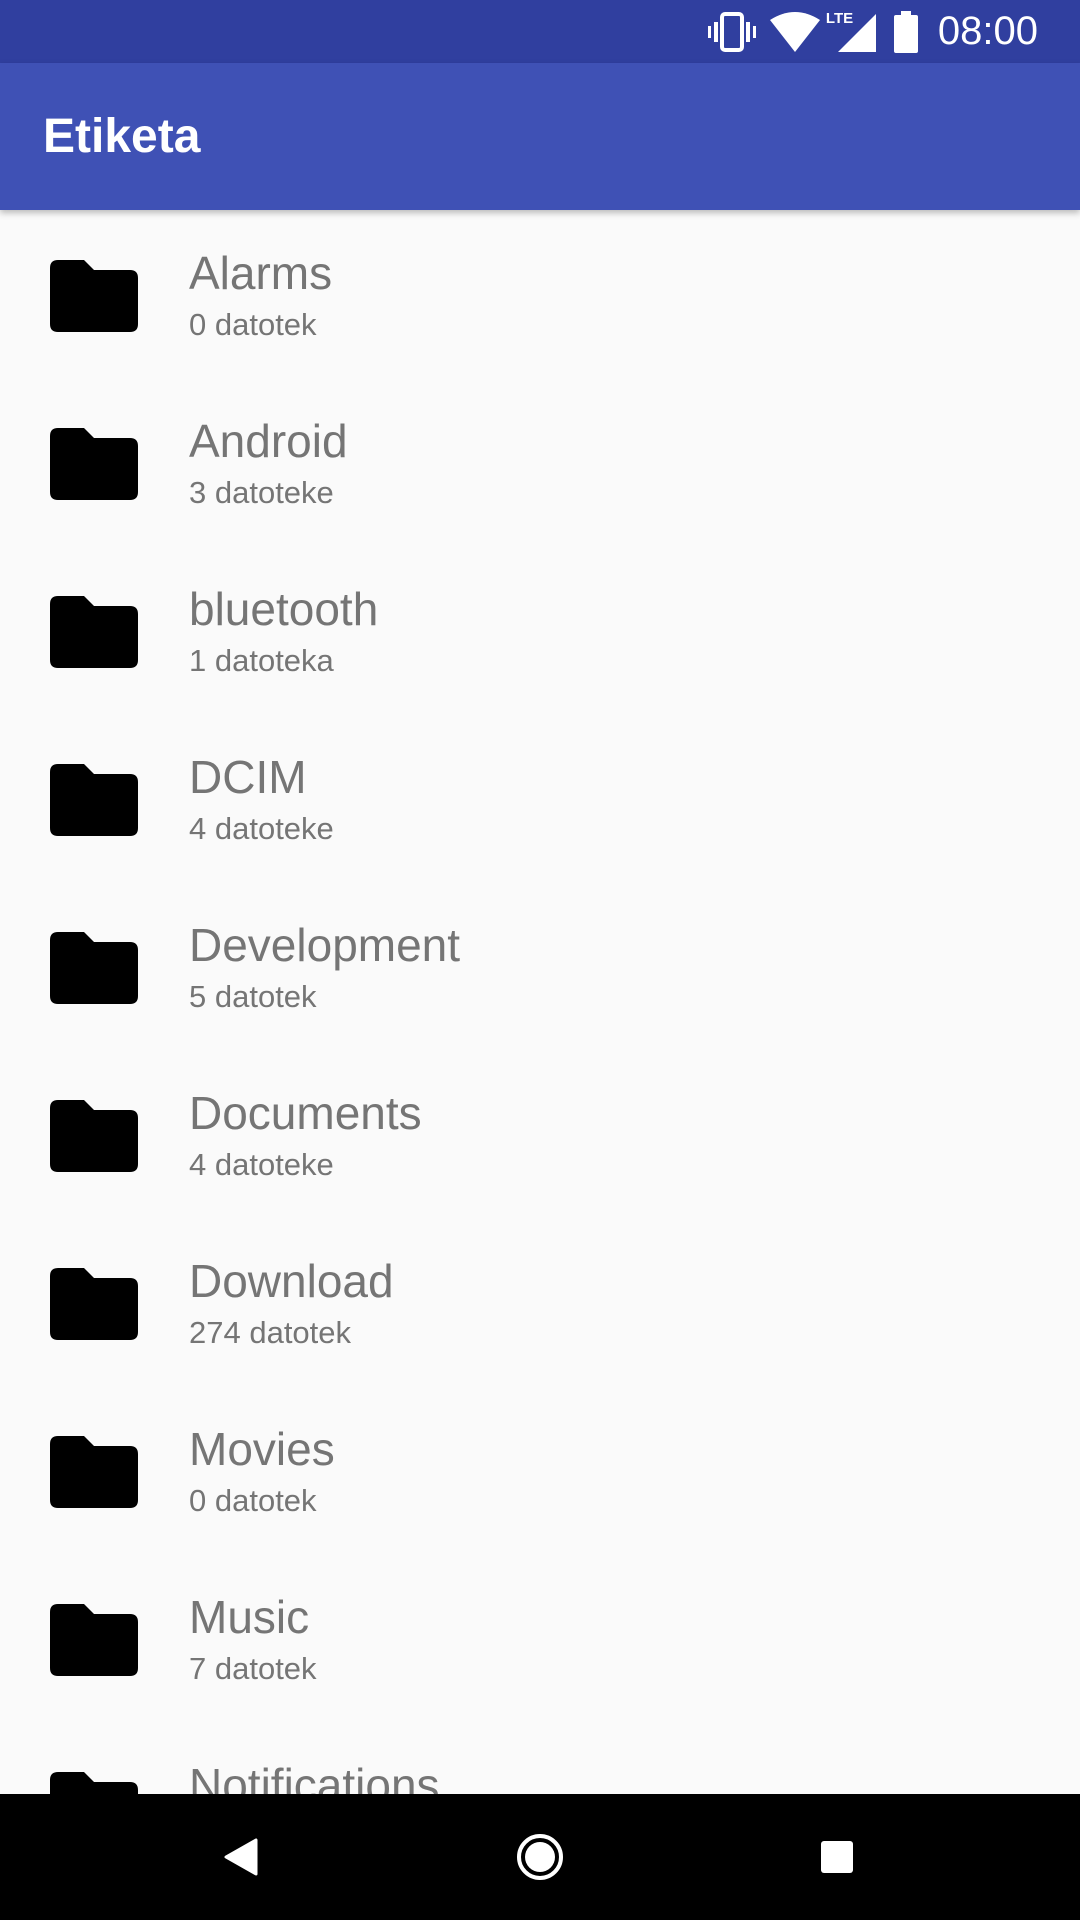 The height and width of the screenshot is (1920, 1080). Describe the element at coordinates (248, 777) in the screenshot. I see `folder-name: DCIM` at that location.